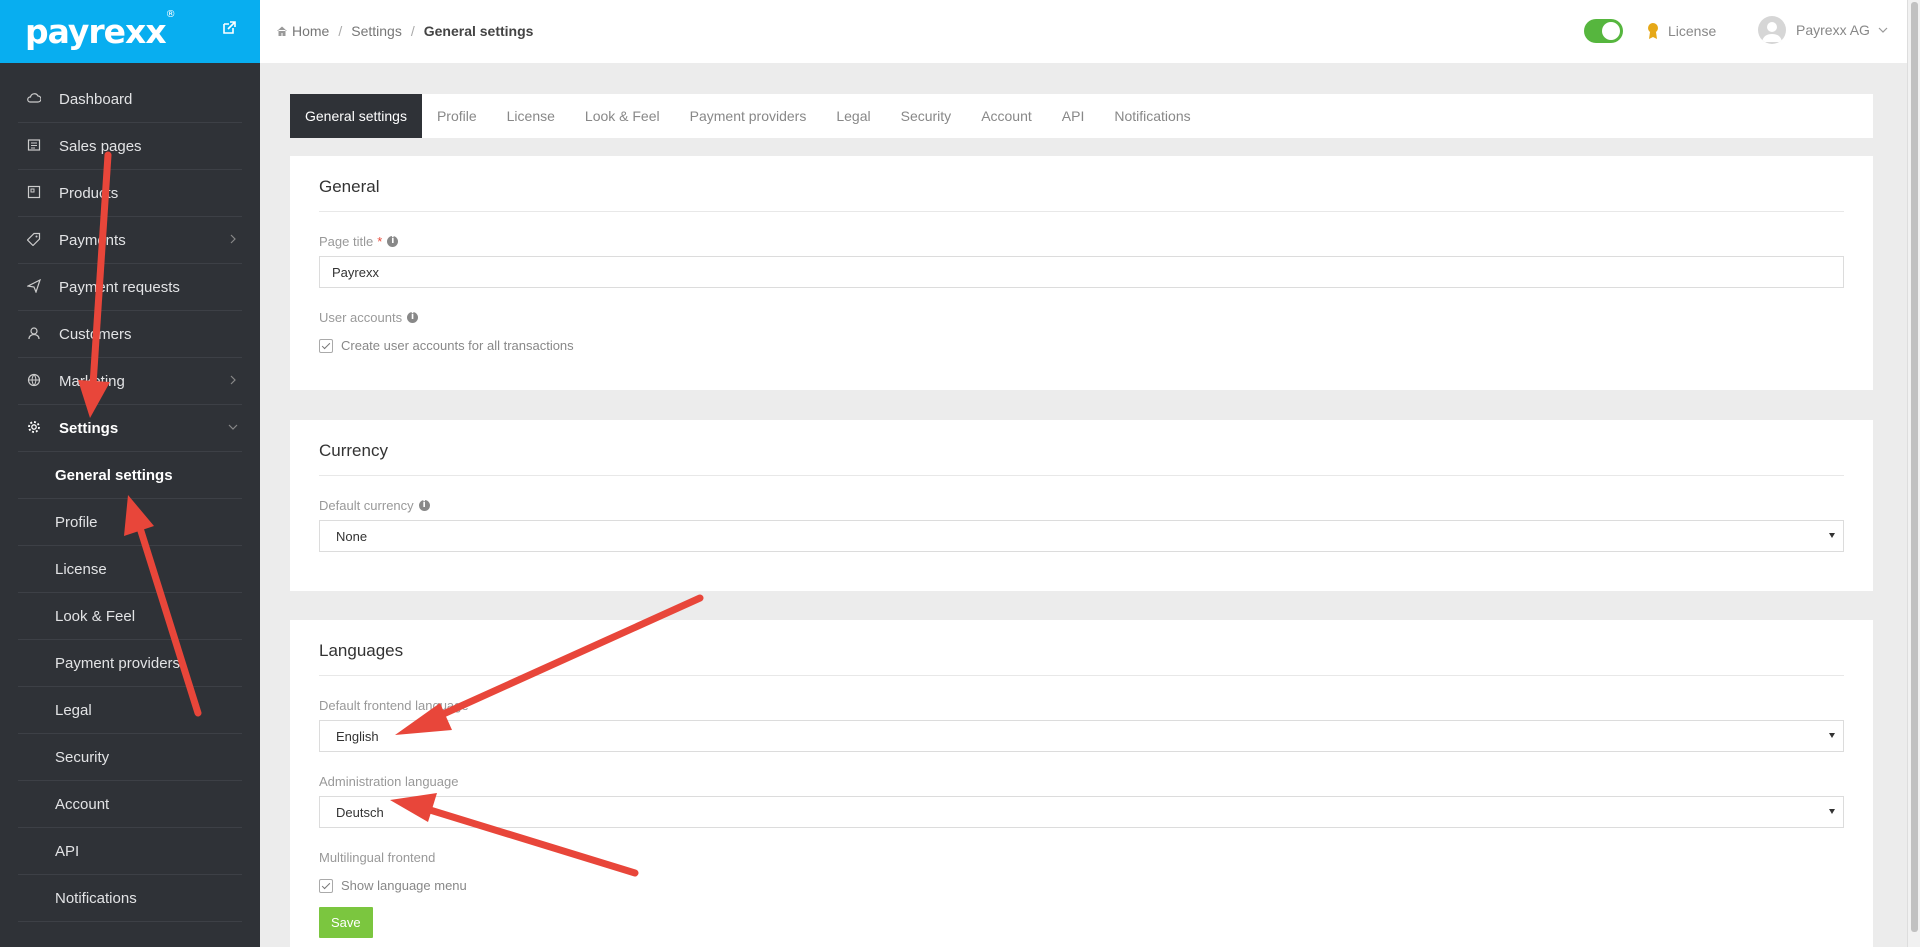 The height and width of the screenshot is (947, 1920). I want to click on sidebar-subitem-label: Security, so click(82, 757).